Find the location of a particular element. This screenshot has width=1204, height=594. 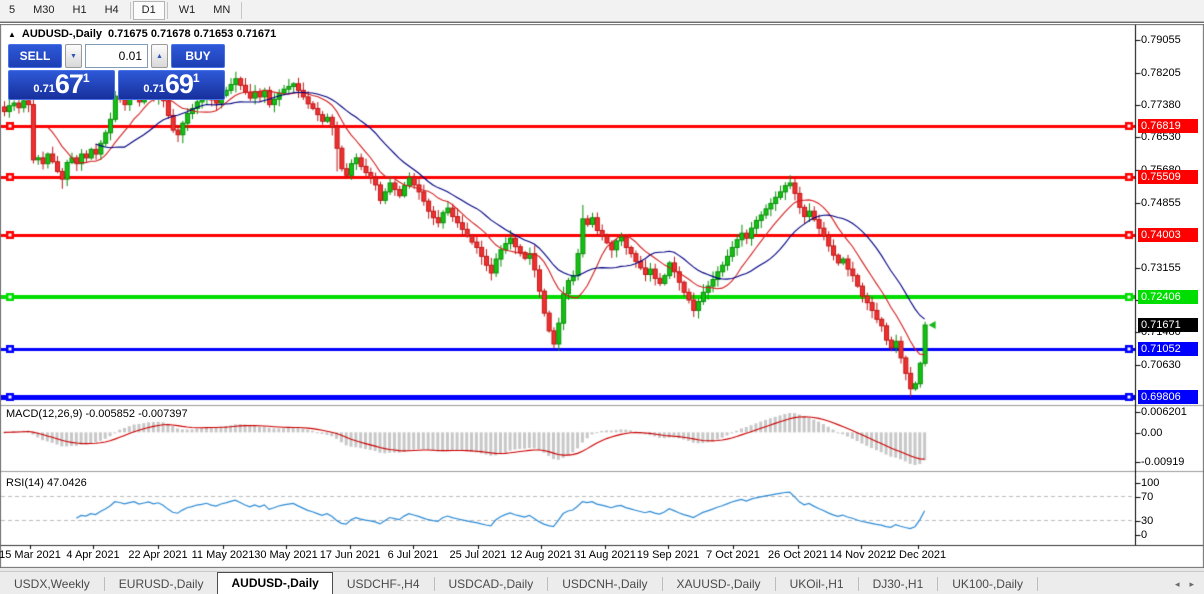

chart-ohlc-values: 0.71675 0.71678 0.71653 0.71671 is located at coordinates (192, 34).